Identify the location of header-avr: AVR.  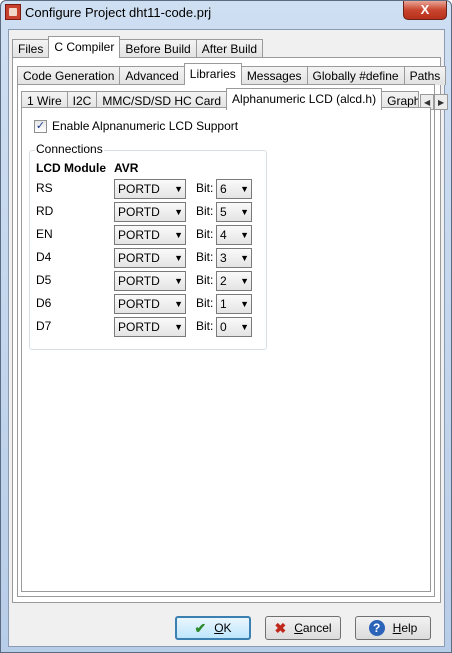
(126, 168).